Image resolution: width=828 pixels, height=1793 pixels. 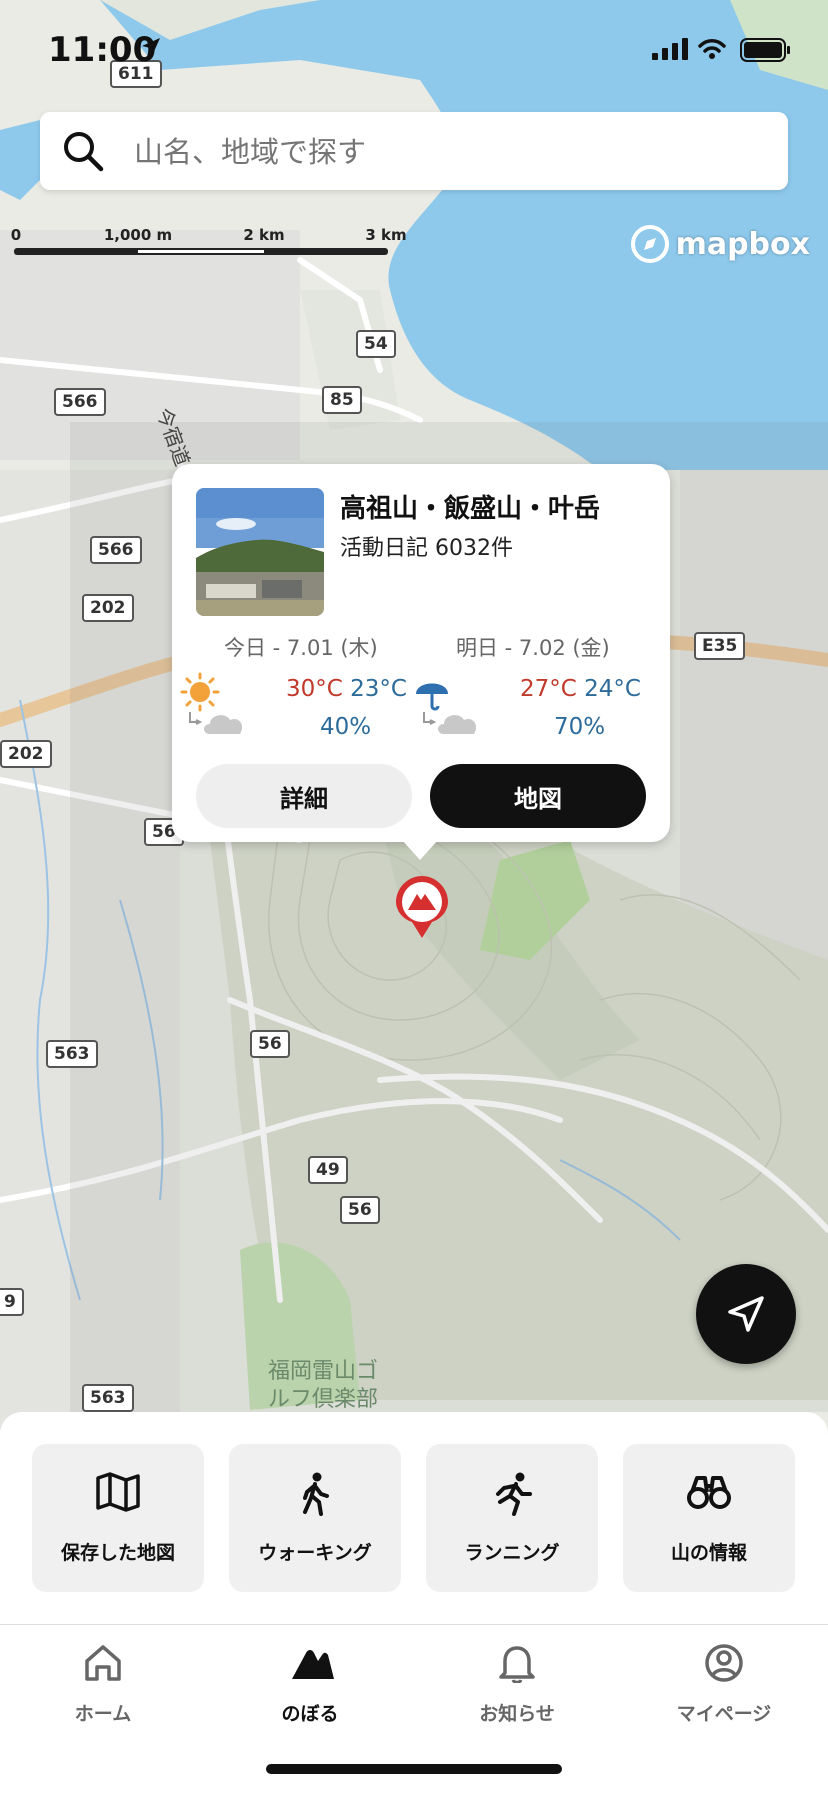 What do you see at coordinates (103, 1663) in the screenshot?
I see `home-icon` at bounding box center [103, 1663].